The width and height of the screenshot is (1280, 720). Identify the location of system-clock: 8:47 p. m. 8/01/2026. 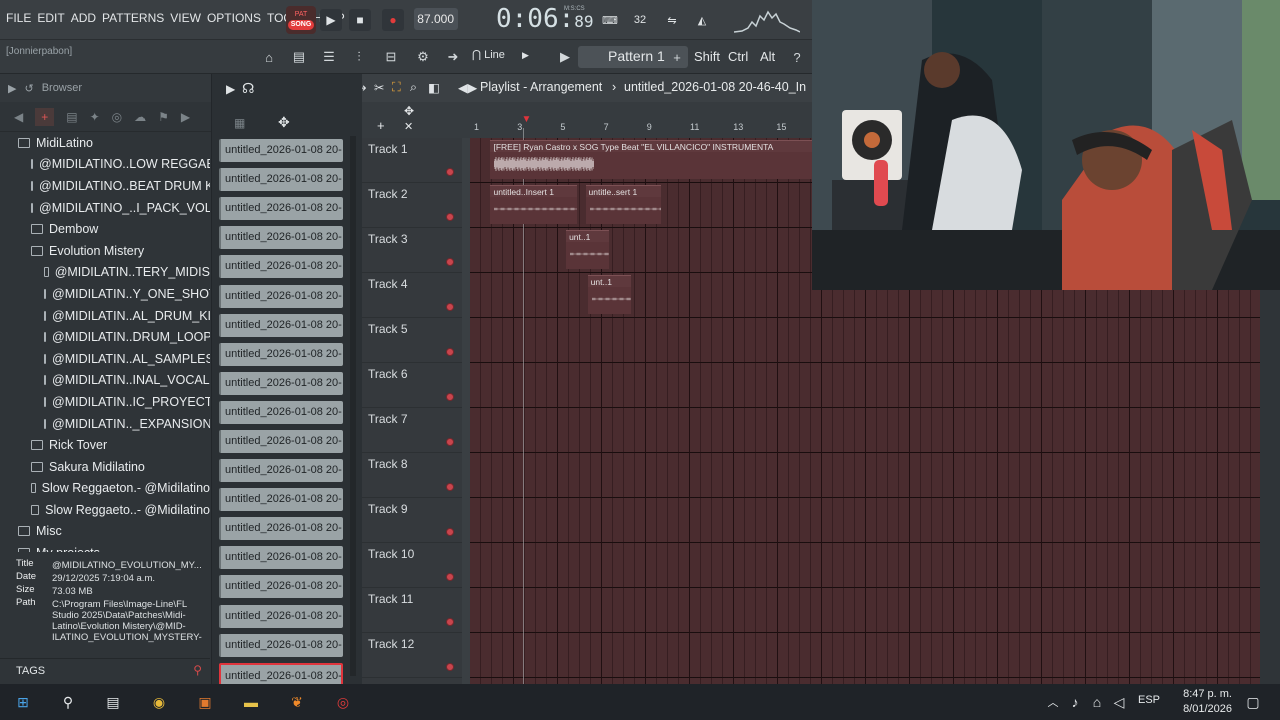
(1207, 702).